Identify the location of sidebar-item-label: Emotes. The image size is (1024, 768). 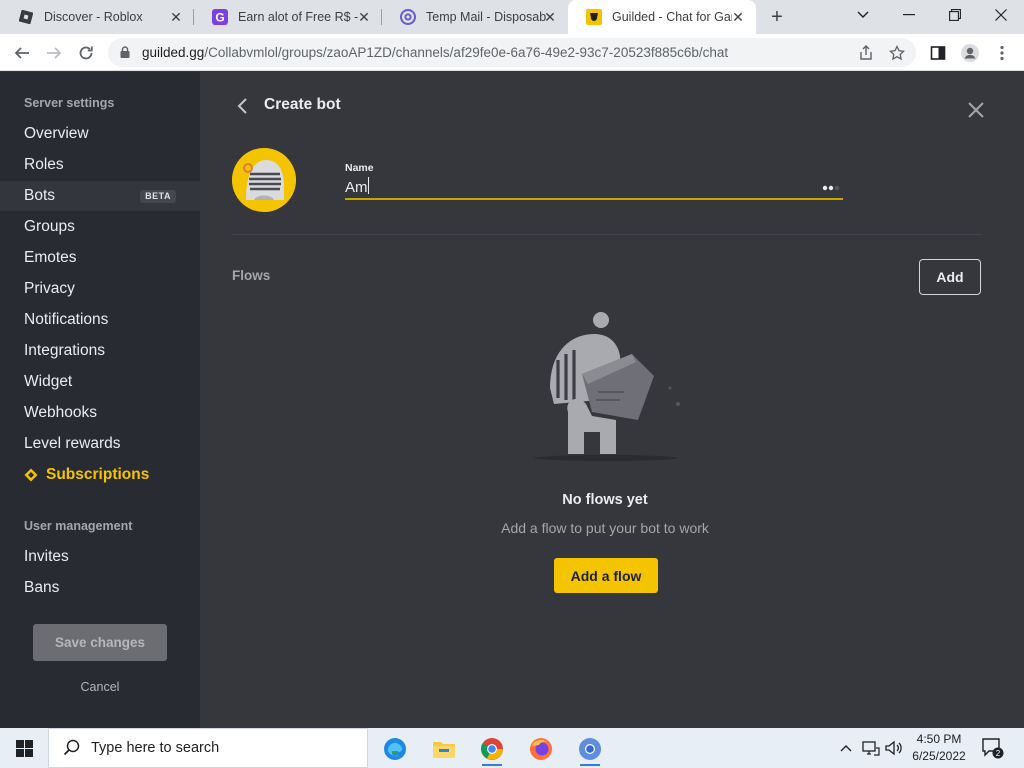
(50, 257).